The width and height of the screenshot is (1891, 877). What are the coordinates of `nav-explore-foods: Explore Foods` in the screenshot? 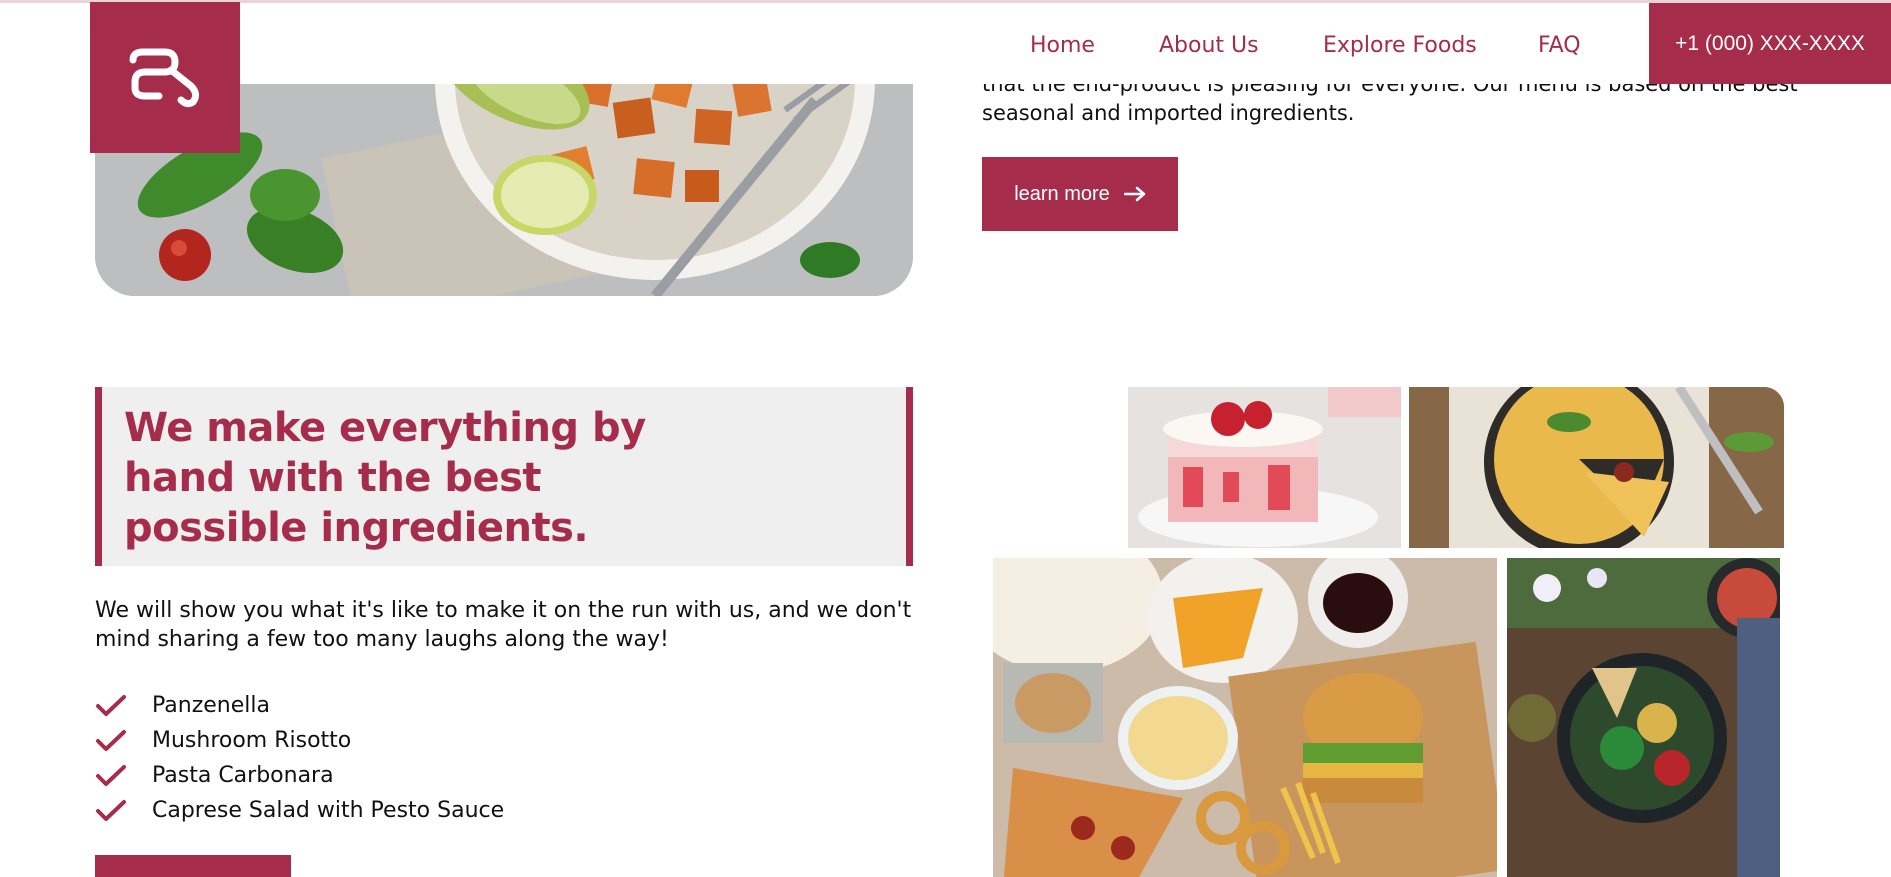 It's located at (1400, 45).